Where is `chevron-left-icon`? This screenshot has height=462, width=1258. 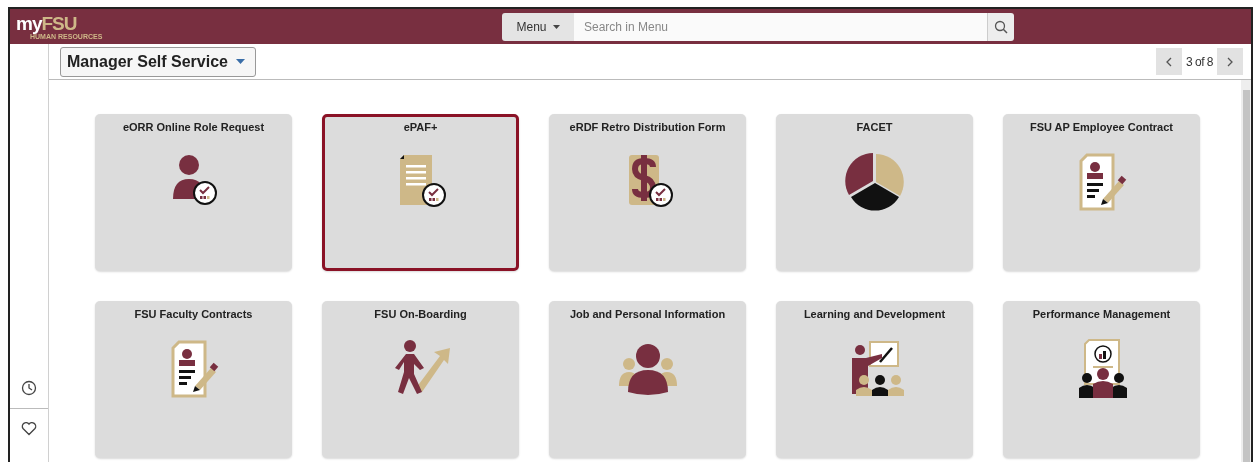 chevron-left-icon is located at coordinates (1168, 61).